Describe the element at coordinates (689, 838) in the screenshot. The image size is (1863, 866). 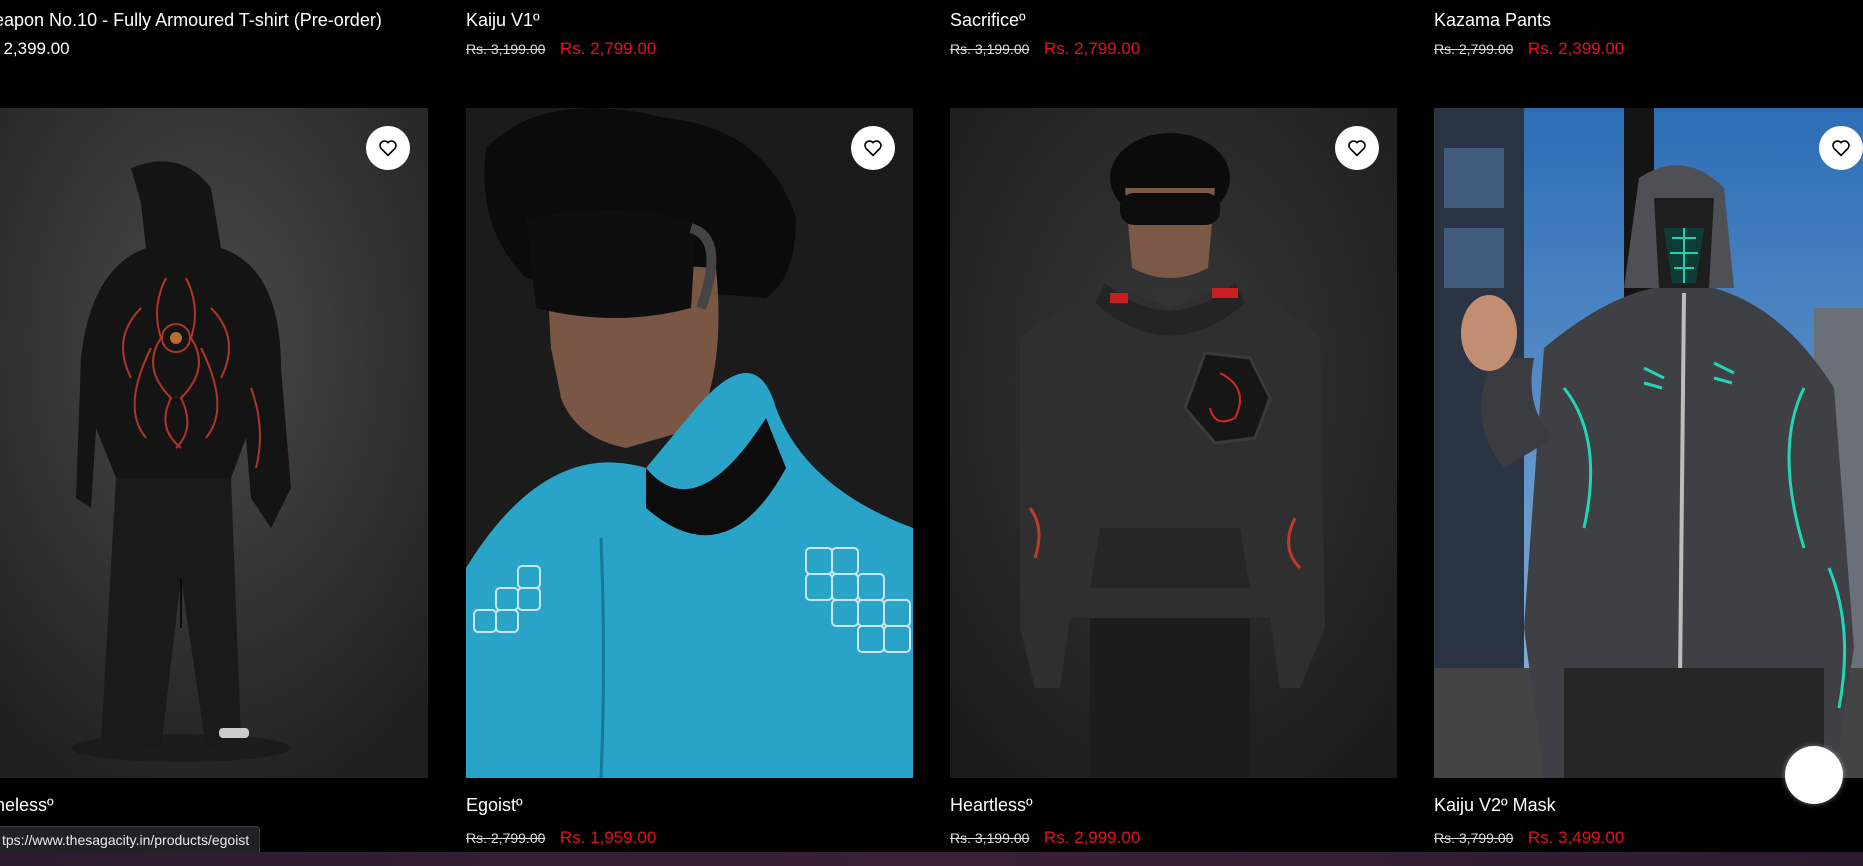
I see `price-line: Rs. 2,799.00 Rs. 1,959.00` at that location.